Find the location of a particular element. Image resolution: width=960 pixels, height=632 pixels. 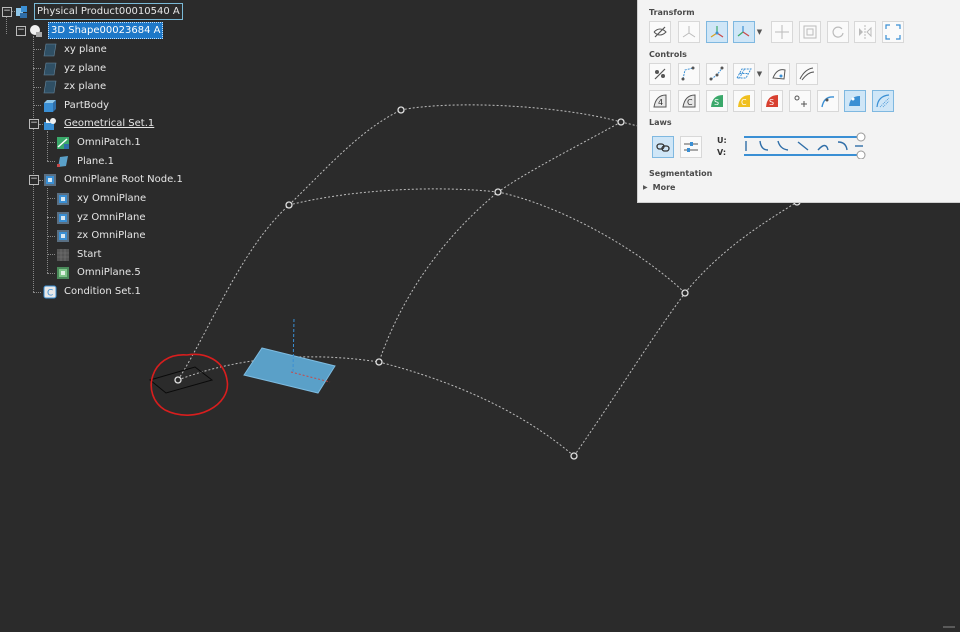

continuity-green-button: S is located at coordinates (717, 101).